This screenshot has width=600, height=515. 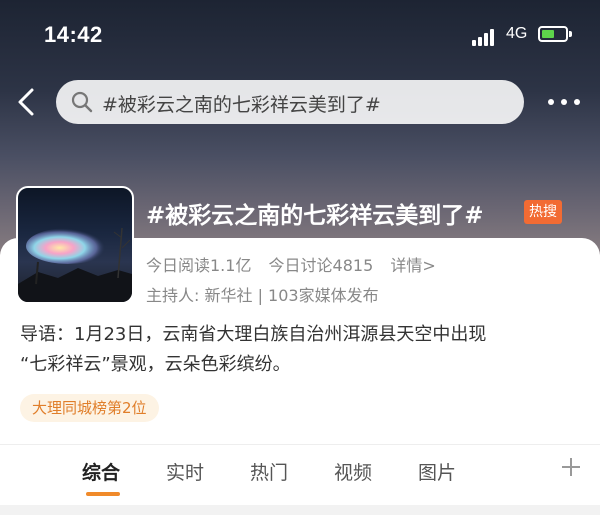 I want to click on discussions-count: 今日讨论4815, so click(x=321, y=265).